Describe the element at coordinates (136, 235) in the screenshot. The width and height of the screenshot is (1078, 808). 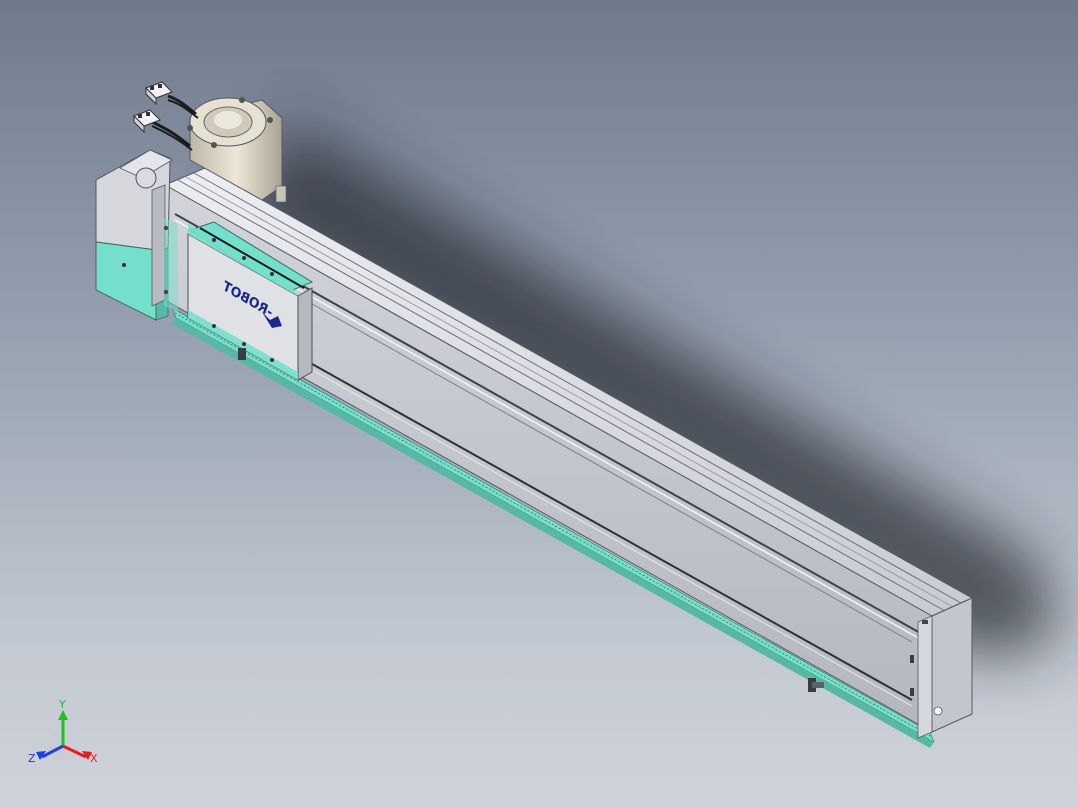
I see `motor-mount-block` at that location.